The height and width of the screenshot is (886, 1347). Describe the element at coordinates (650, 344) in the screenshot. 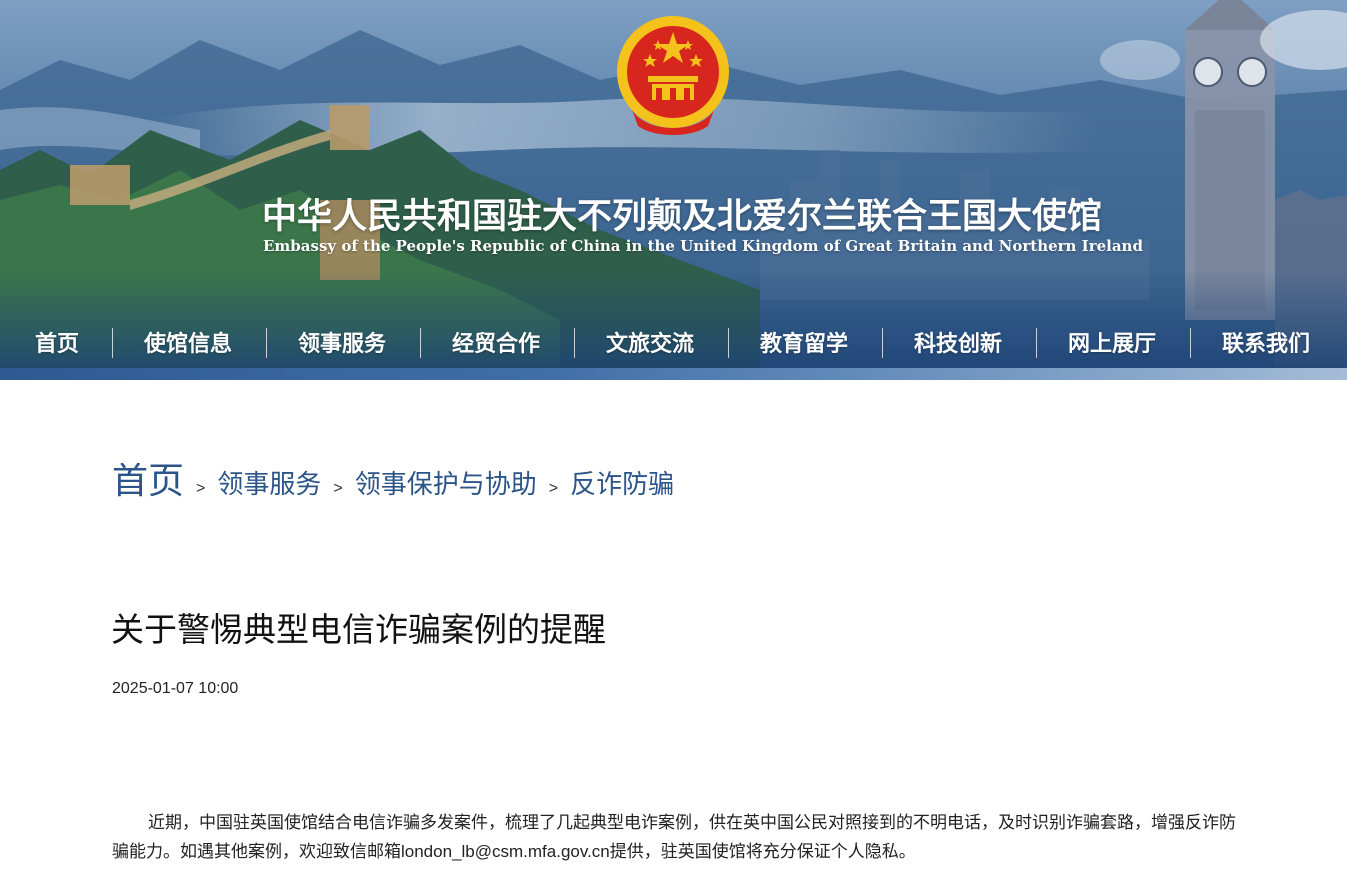

I see `nav-item-culture-tourism: 文旅交流` at that location.